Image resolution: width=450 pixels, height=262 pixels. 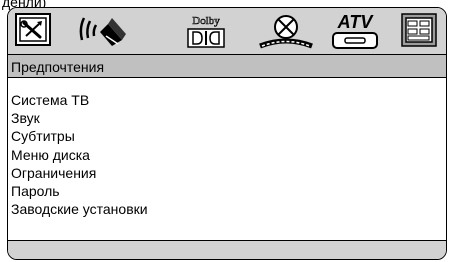 What do you see at coordinates (106, 30) in the screenshot?
I see `audio-setup-icon` at bounding box center [106, 30].